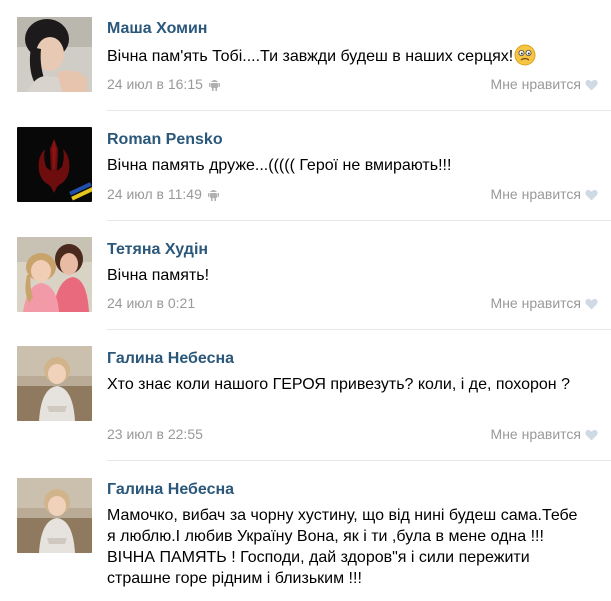  What do you see at coordinates (155, 84) in the screenshot?
I see `comment-date-text: 24 июл в 16:15` at bounding box center [155, 84].